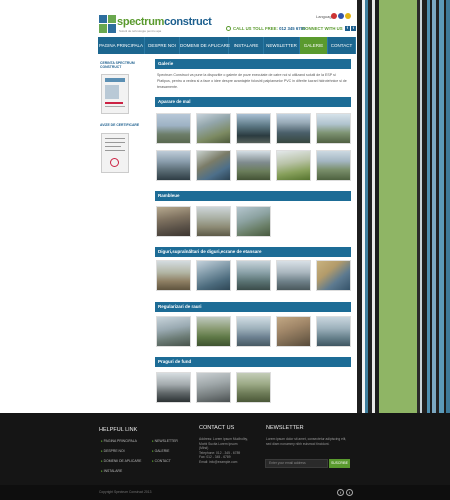 This screenshot has height=500, width=450. I want to click on nav-item-newsletter: NEWSLETTER, so click(282, 45).